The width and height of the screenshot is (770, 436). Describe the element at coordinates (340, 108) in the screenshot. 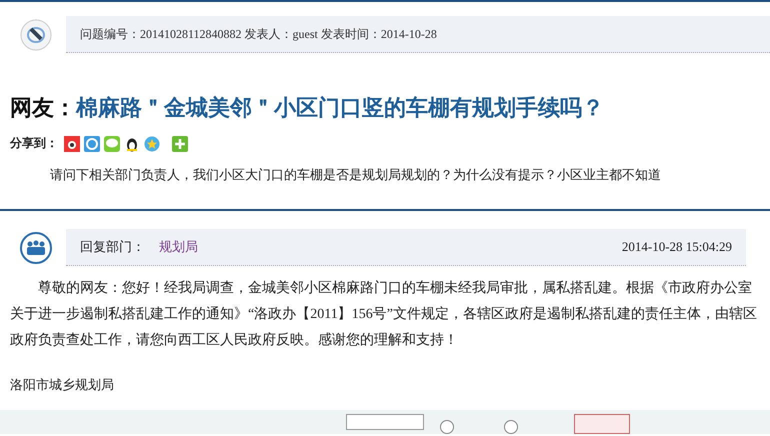

I see `question-title: 棉麻路＂金城美邻＂小区门口竖的车棚有规划手续吗？` at that location.